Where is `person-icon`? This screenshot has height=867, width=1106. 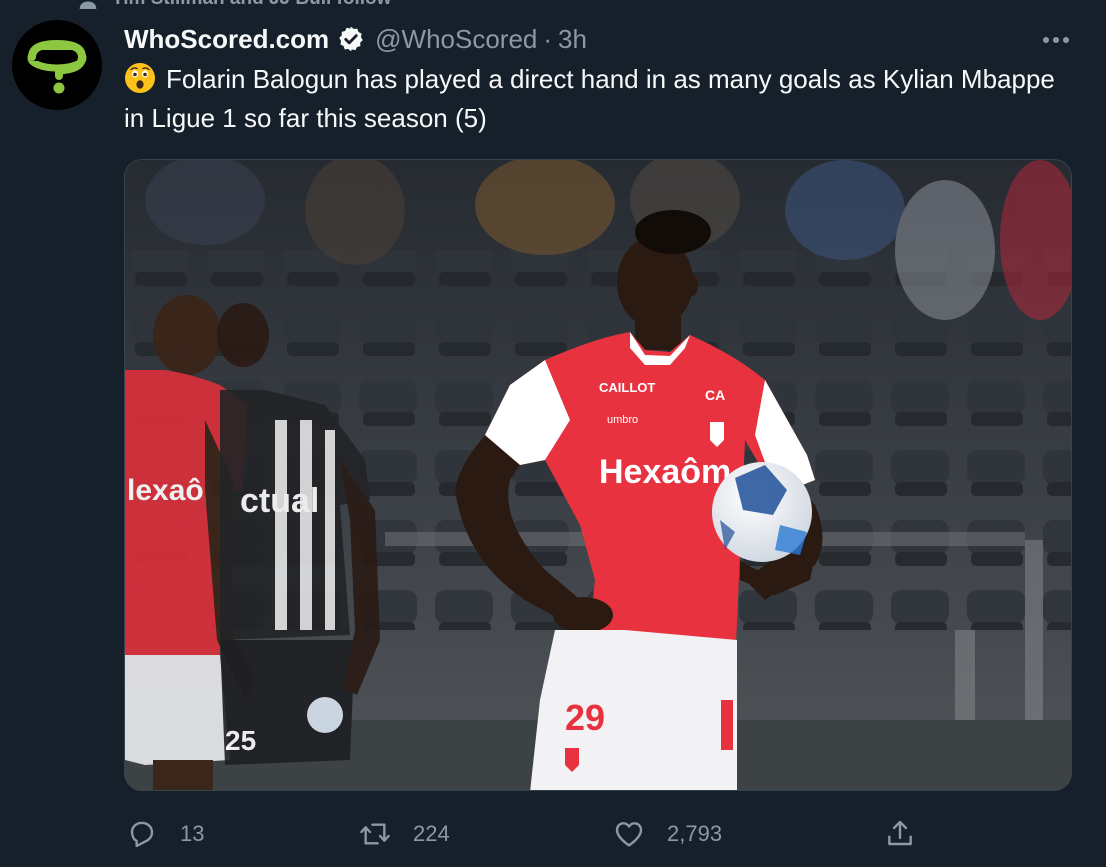
person-icon is located at coordinates (88, 5).